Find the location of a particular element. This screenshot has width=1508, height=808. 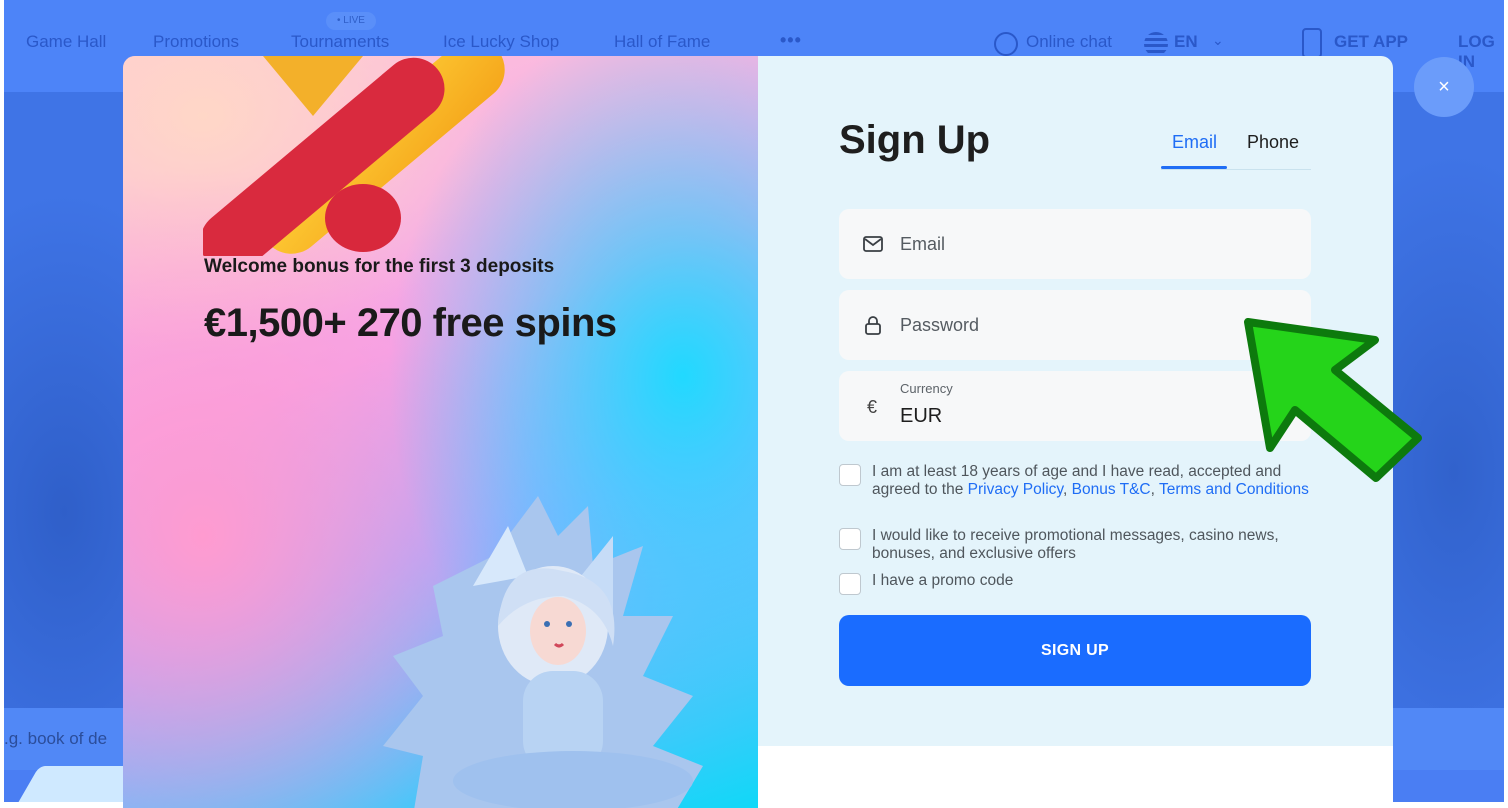

email-field-container is located at coordinates (1075, 244).